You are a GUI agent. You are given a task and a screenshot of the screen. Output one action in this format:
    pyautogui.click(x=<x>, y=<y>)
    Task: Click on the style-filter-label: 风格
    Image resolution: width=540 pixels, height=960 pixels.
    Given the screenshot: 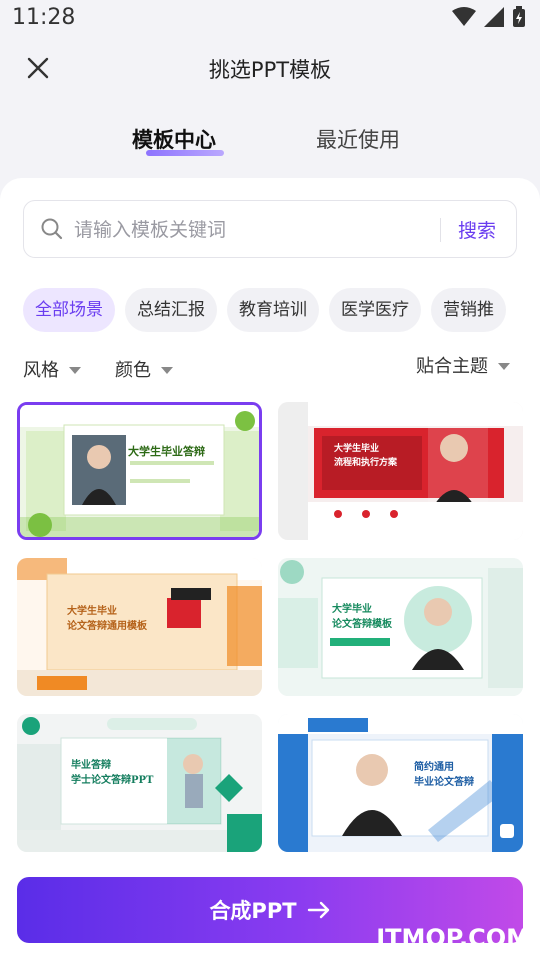 What is the action you would take?
    pyautogui.click(x=41, y=370)
    